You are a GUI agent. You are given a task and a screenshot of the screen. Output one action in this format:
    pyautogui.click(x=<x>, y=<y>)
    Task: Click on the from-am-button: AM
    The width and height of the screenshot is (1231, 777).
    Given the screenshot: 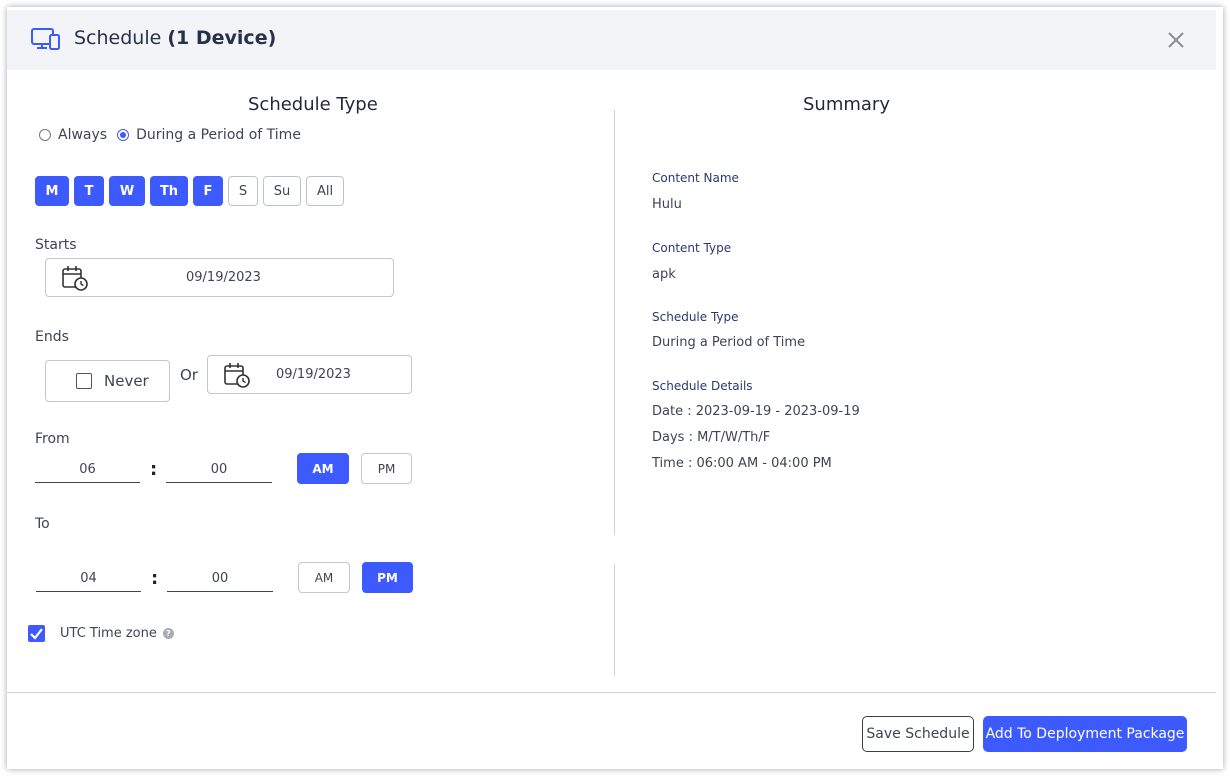 What is the action you would take?
    pyautogui.click(x=323, y=468)
    